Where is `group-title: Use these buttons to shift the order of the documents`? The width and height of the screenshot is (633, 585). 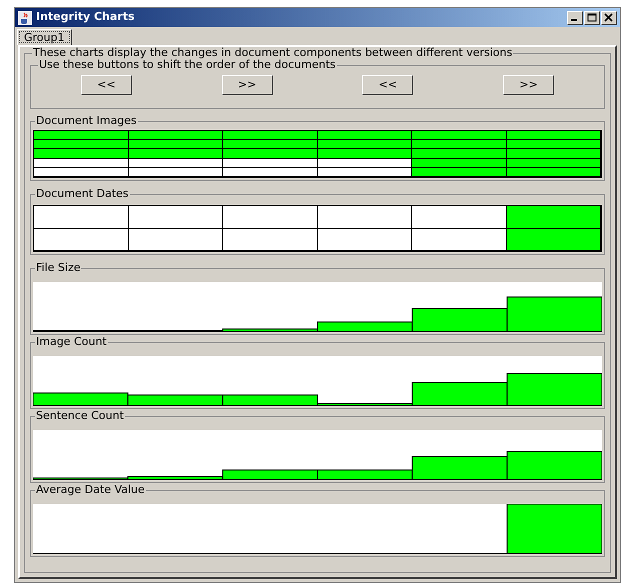
group-title: Use these buttons to shift the order of the documents is located at coordinates (187, 64).